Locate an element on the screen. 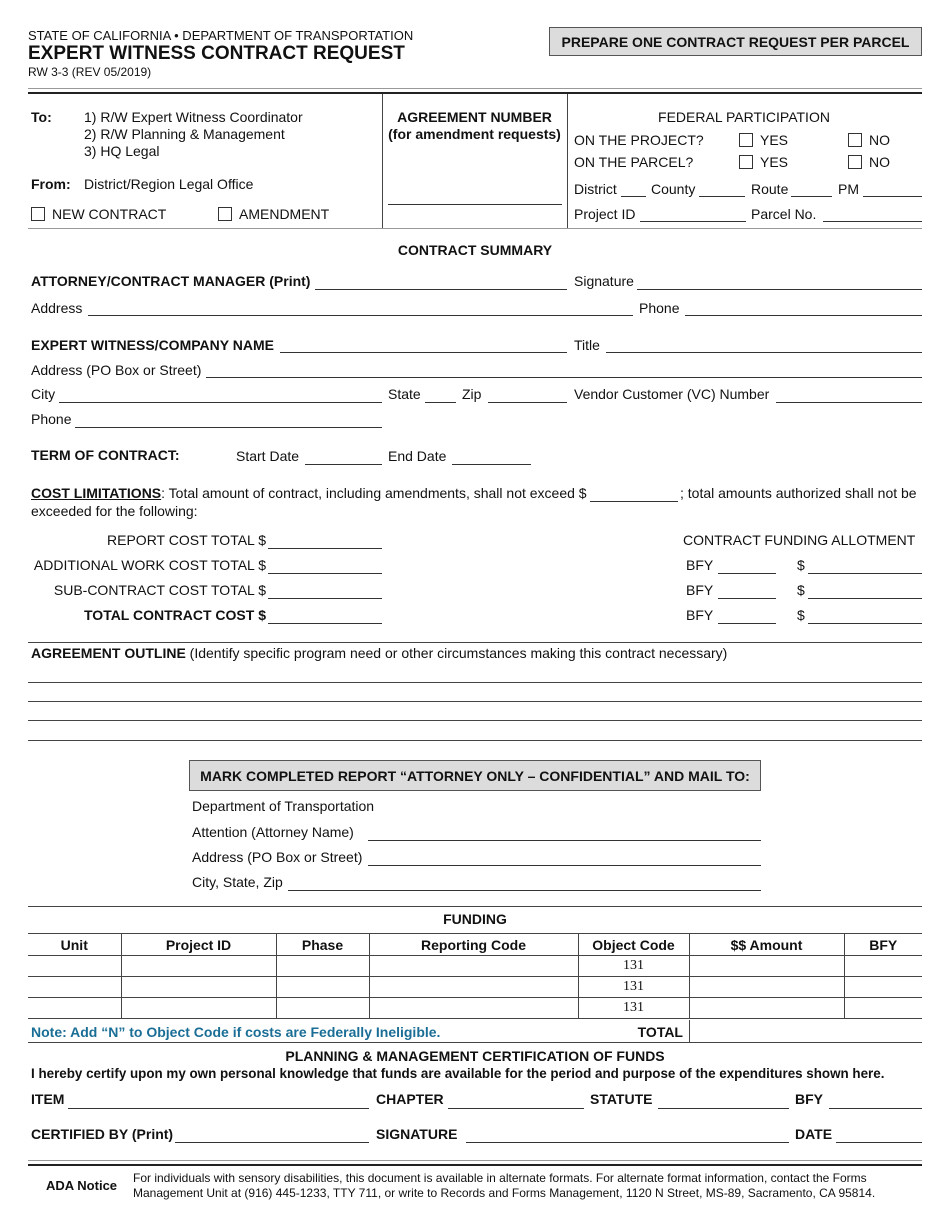  district-label: District is located at coordinates (595, 189).